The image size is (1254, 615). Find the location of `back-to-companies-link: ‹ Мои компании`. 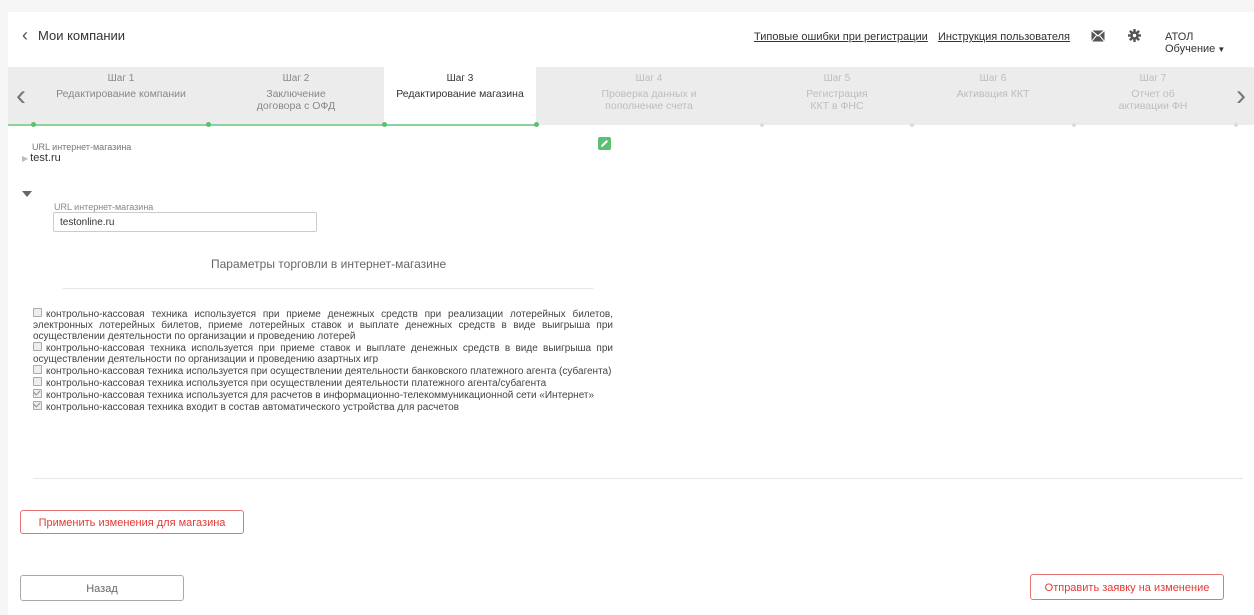

back-to-companies-link: ‹ Мои компании is located at coordinates (73, 35).